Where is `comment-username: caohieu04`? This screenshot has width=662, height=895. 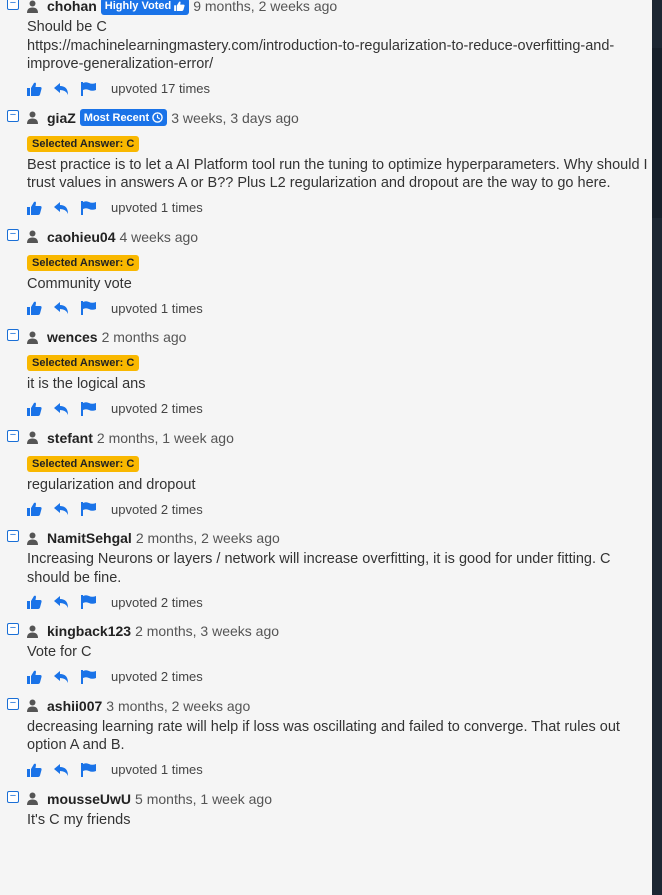 comment-username: caohieu04 is located at coordinates (81, 237).